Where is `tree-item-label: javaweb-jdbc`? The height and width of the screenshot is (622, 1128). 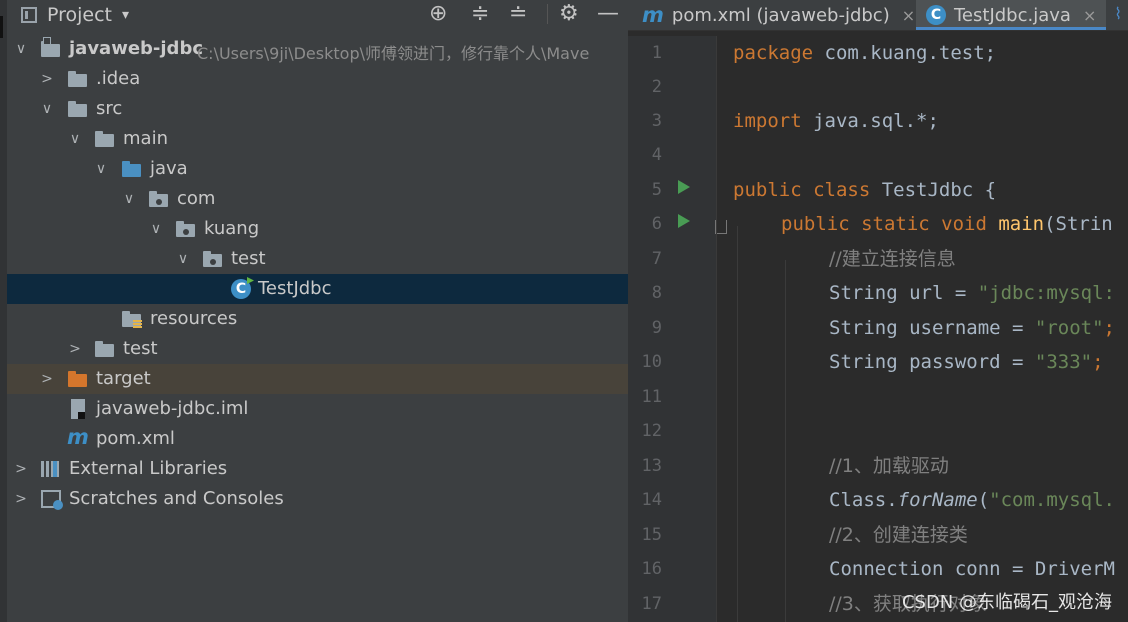 tree-item-label: javaweb-jdbc is located at coordinates (136, 48).